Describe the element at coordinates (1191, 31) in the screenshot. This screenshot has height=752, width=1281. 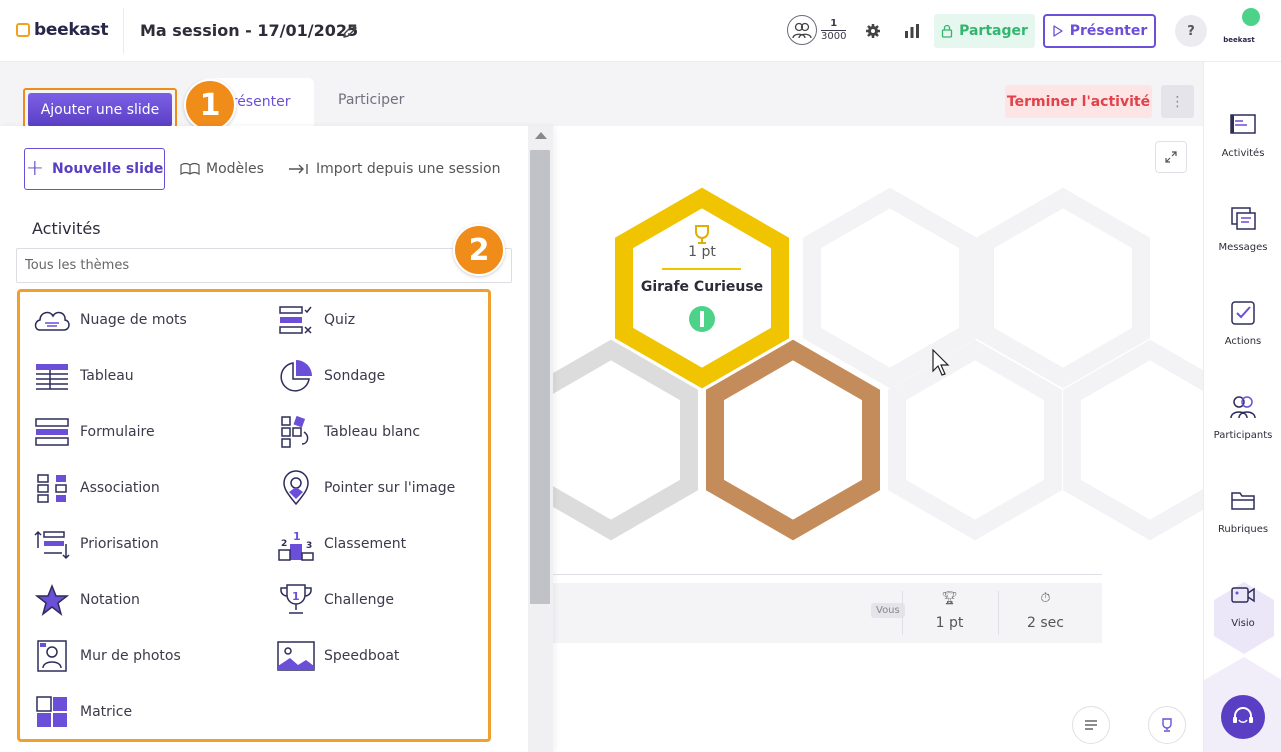
I see `help-button: ?` at that location.